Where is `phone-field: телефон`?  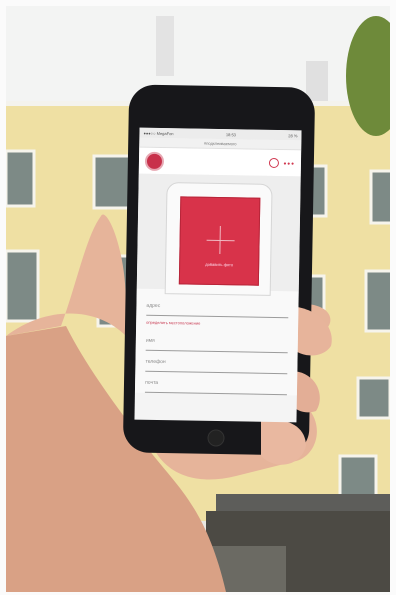
phone-field: телефон is located at coordinates (216, 362).